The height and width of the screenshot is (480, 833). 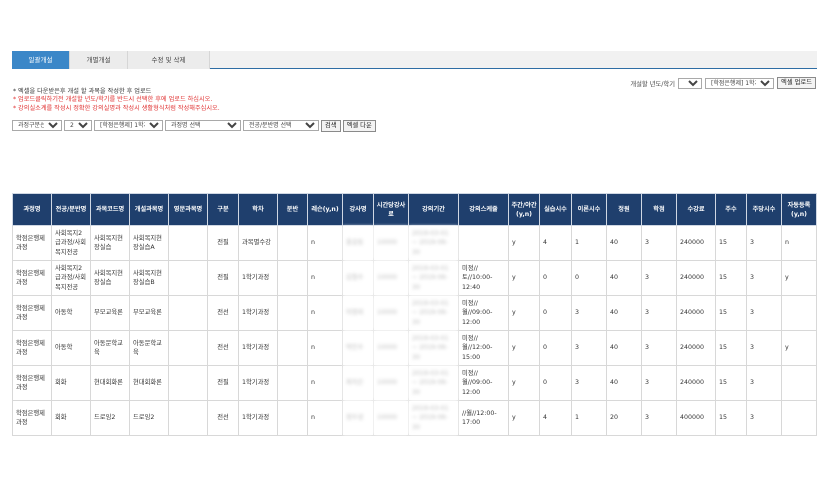 What do you see at coordinates (78, 125) in the screenshot?
I see `year-select: 2019` at bounding box center [78, 125].